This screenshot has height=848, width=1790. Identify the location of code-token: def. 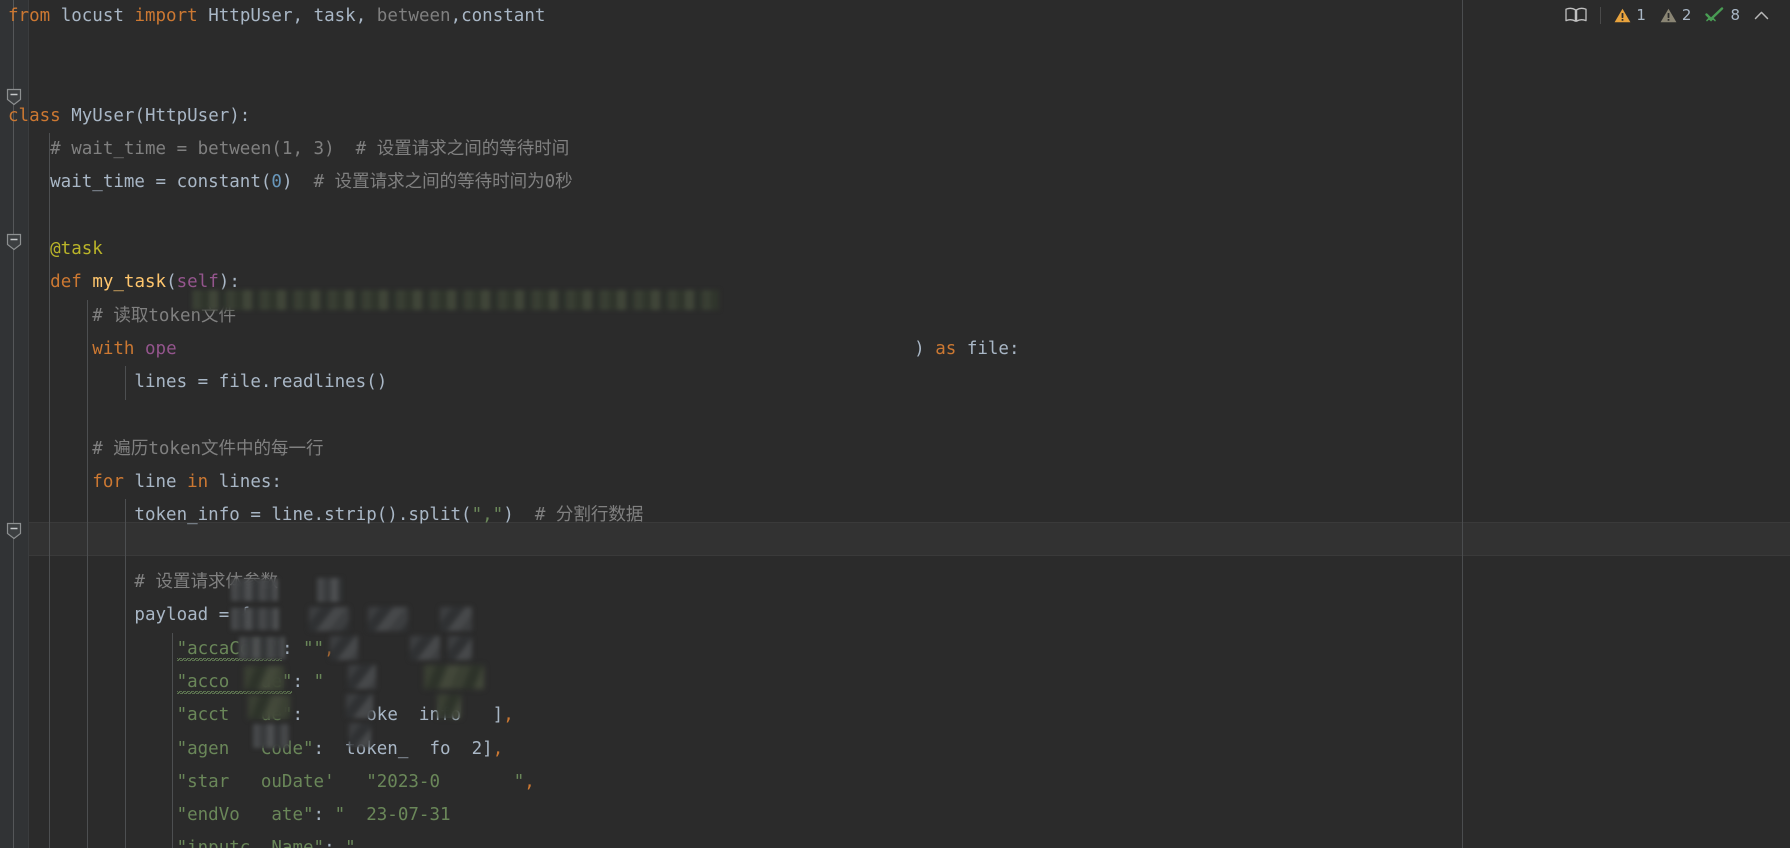
(66, 282).